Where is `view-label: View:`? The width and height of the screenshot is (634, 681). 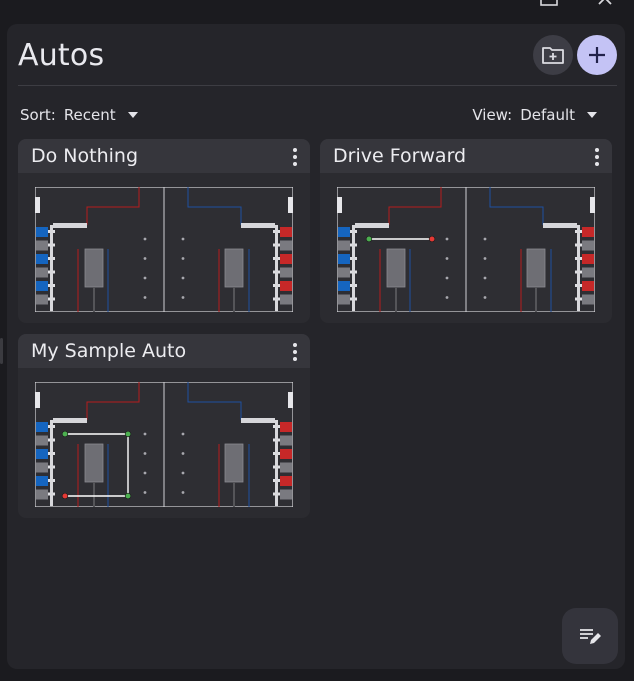
view-label: View: is located at coordinates (492, 115).